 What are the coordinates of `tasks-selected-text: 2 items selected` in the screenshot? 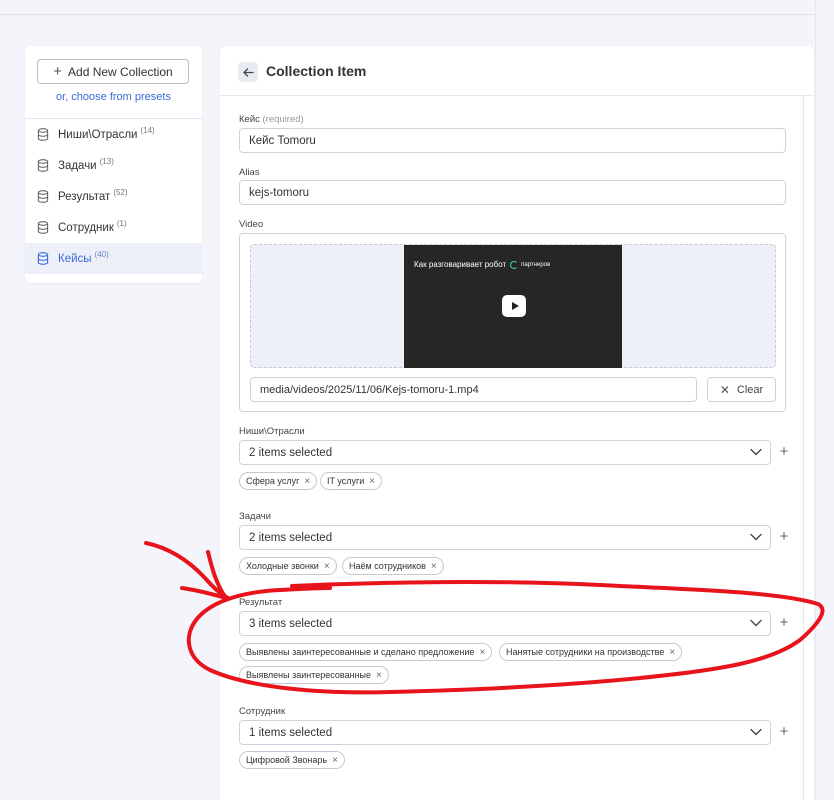 It's located at (291, 537).